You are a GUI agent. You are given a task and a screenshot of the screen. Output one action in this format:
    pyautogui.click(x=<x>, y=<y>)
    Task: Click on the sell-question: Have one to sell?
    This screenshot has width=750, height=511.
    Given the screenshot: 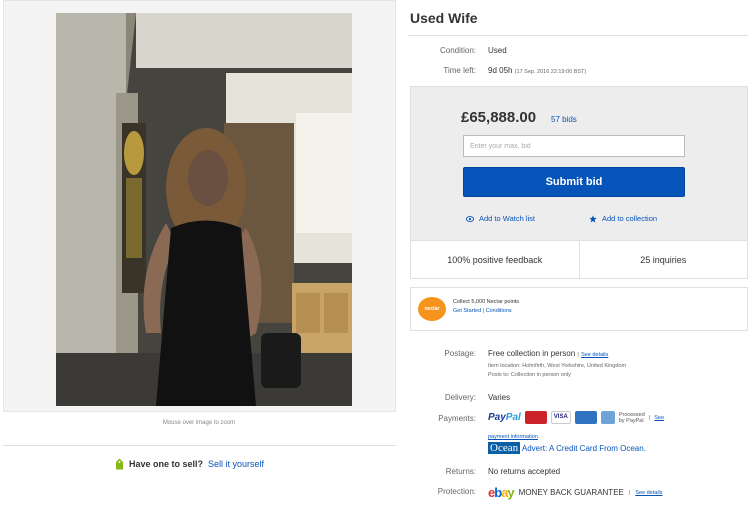 What is the action you would take?
    pyautogui.click(x=166, y=464)
    